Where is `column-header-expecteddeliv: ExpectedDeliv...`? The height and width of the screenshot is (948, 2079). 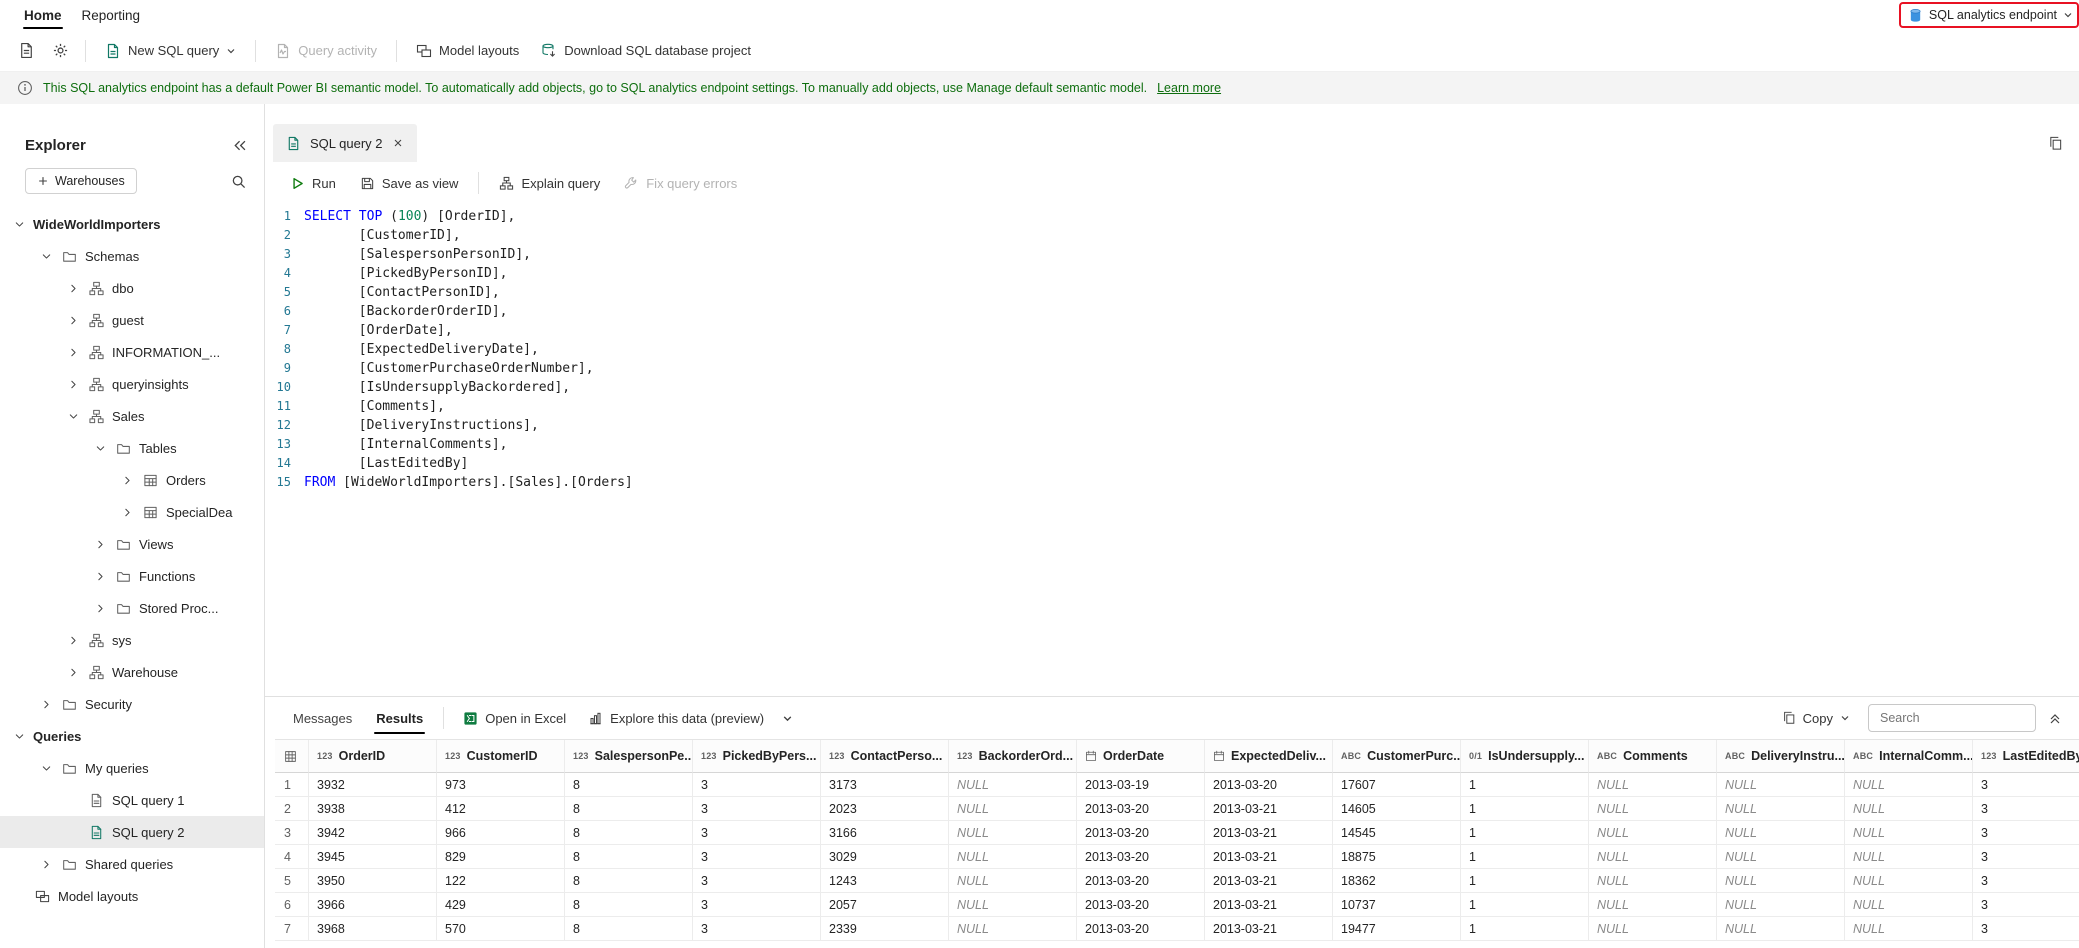 column-header-expecteddeliv: ExpectedDeliv... is located at coordinates (1269, 756).